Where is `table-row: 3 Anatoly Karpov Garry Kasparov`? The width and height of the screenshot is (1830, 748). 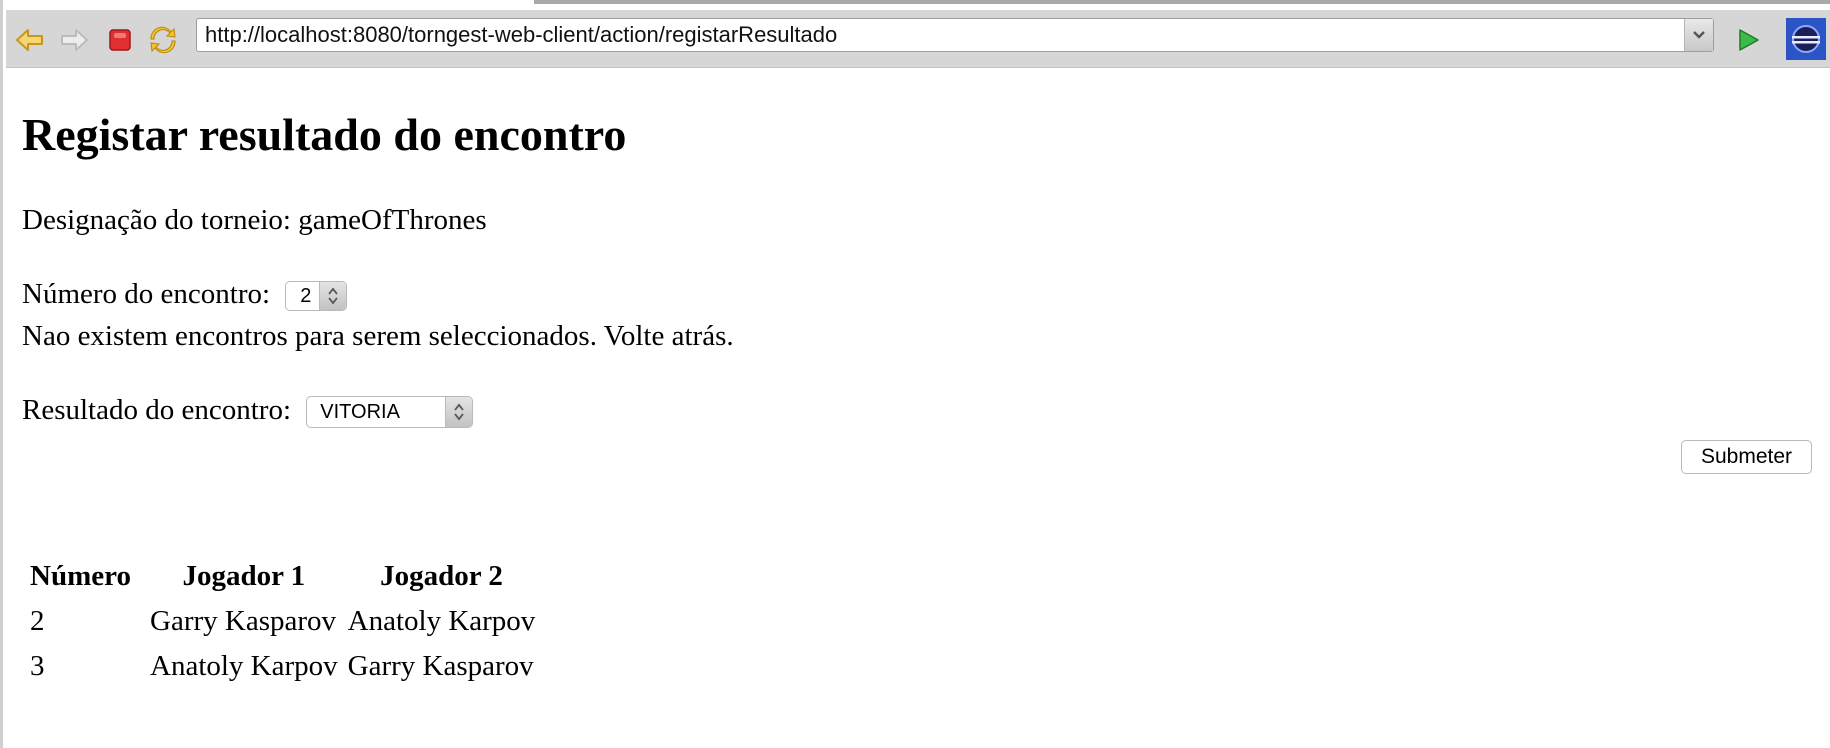 table-row: 3 Anatoly Karpov Garry Kasparov is located at coordinates (282, 666).